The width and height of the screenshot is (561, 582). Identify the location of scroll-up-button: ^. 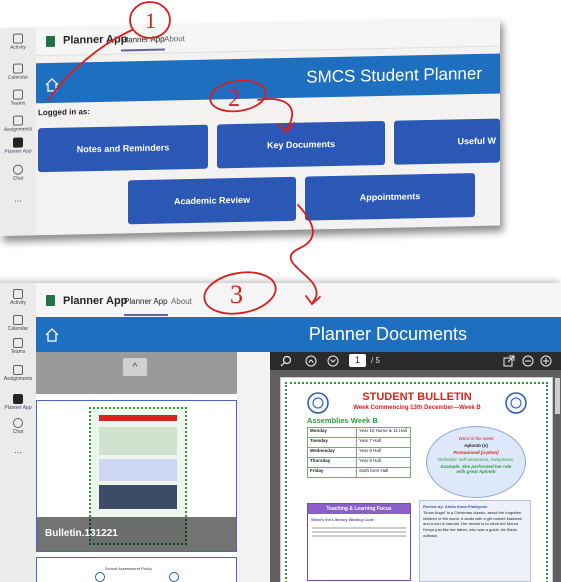
(135, 367).